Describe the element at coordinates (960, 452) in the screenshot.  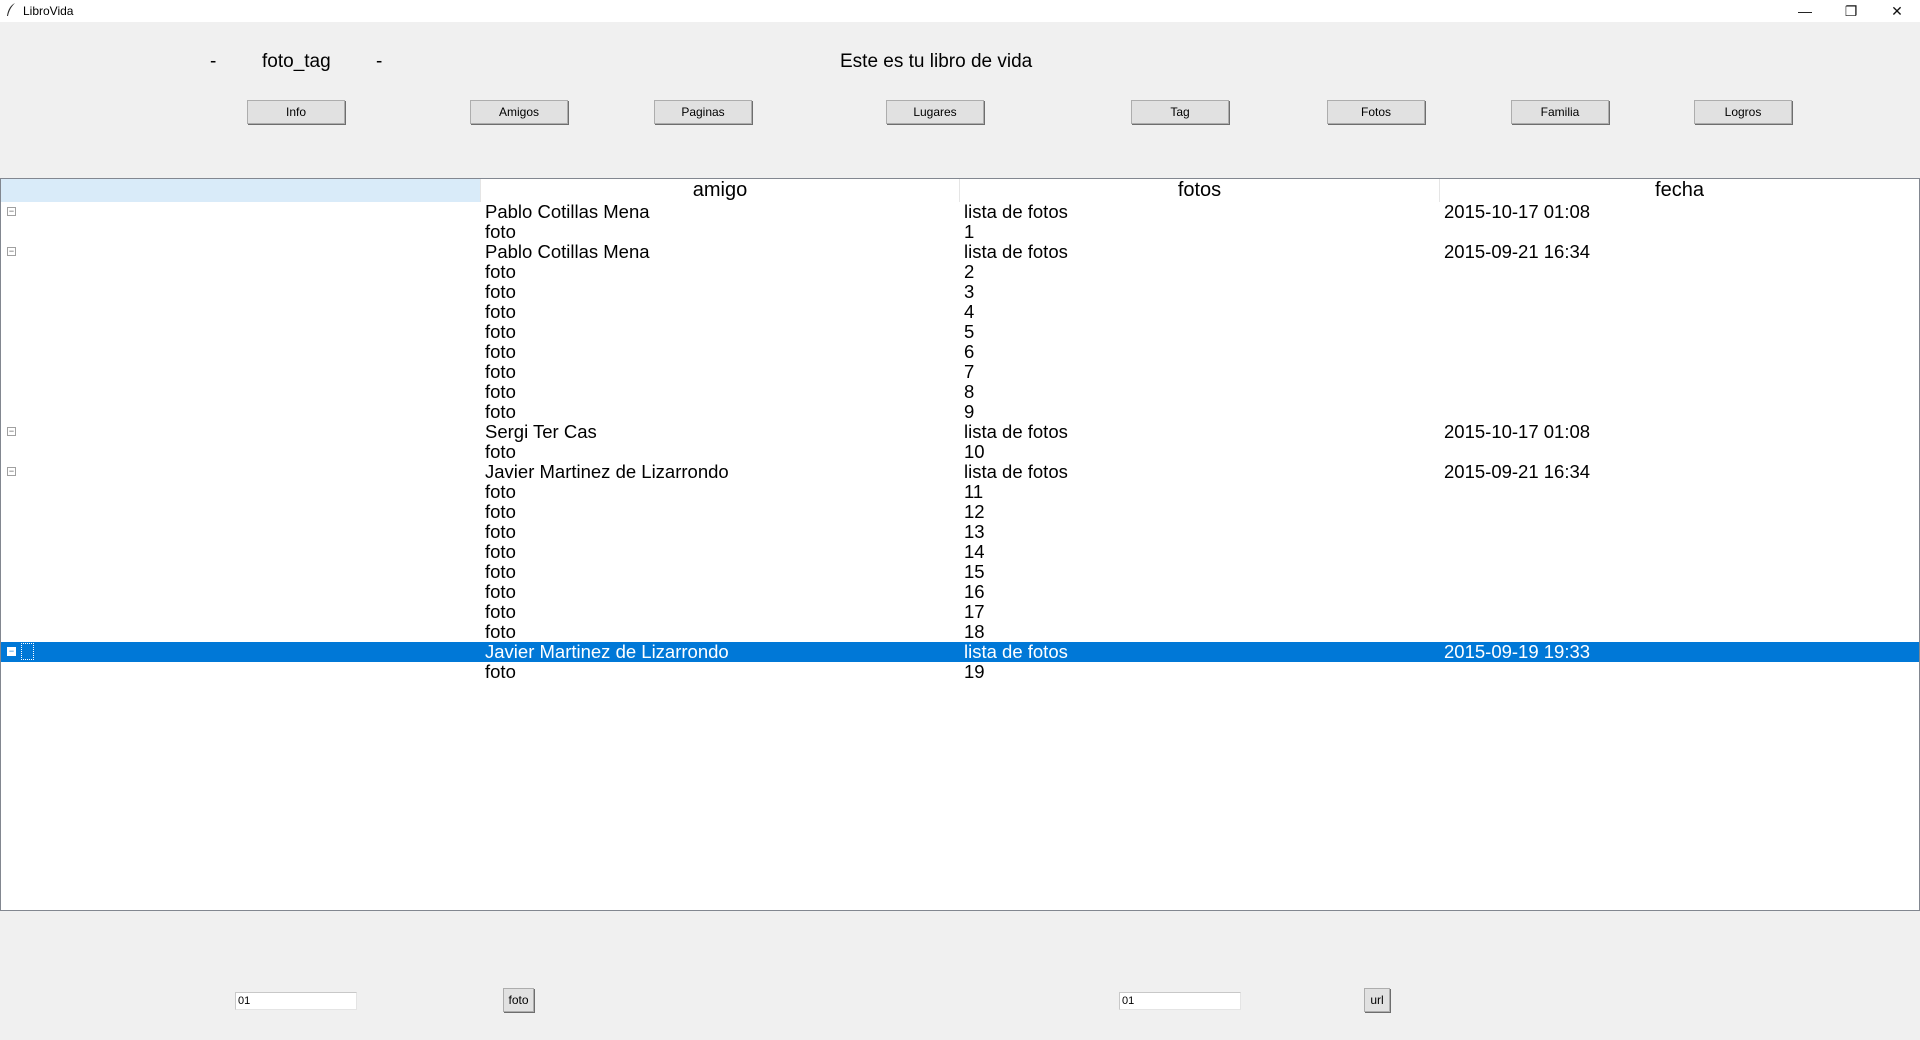
I see `tree-child-row: foto 10` at that location.